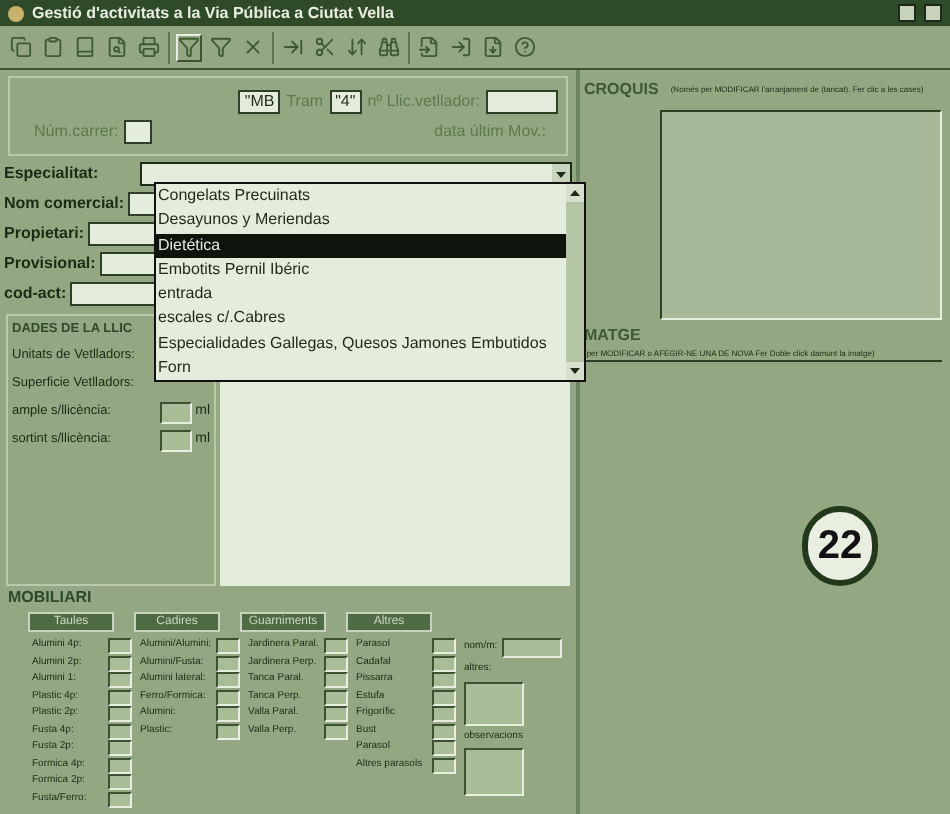 This screenshot has width=950, height=814. I want to click on print-icon, so click(149, 47).